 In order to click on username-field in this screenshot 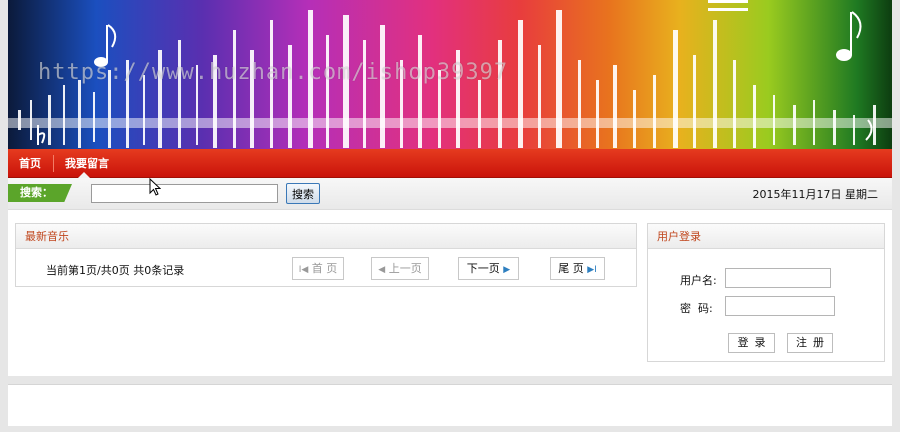, I will do `click(778, 278)`.